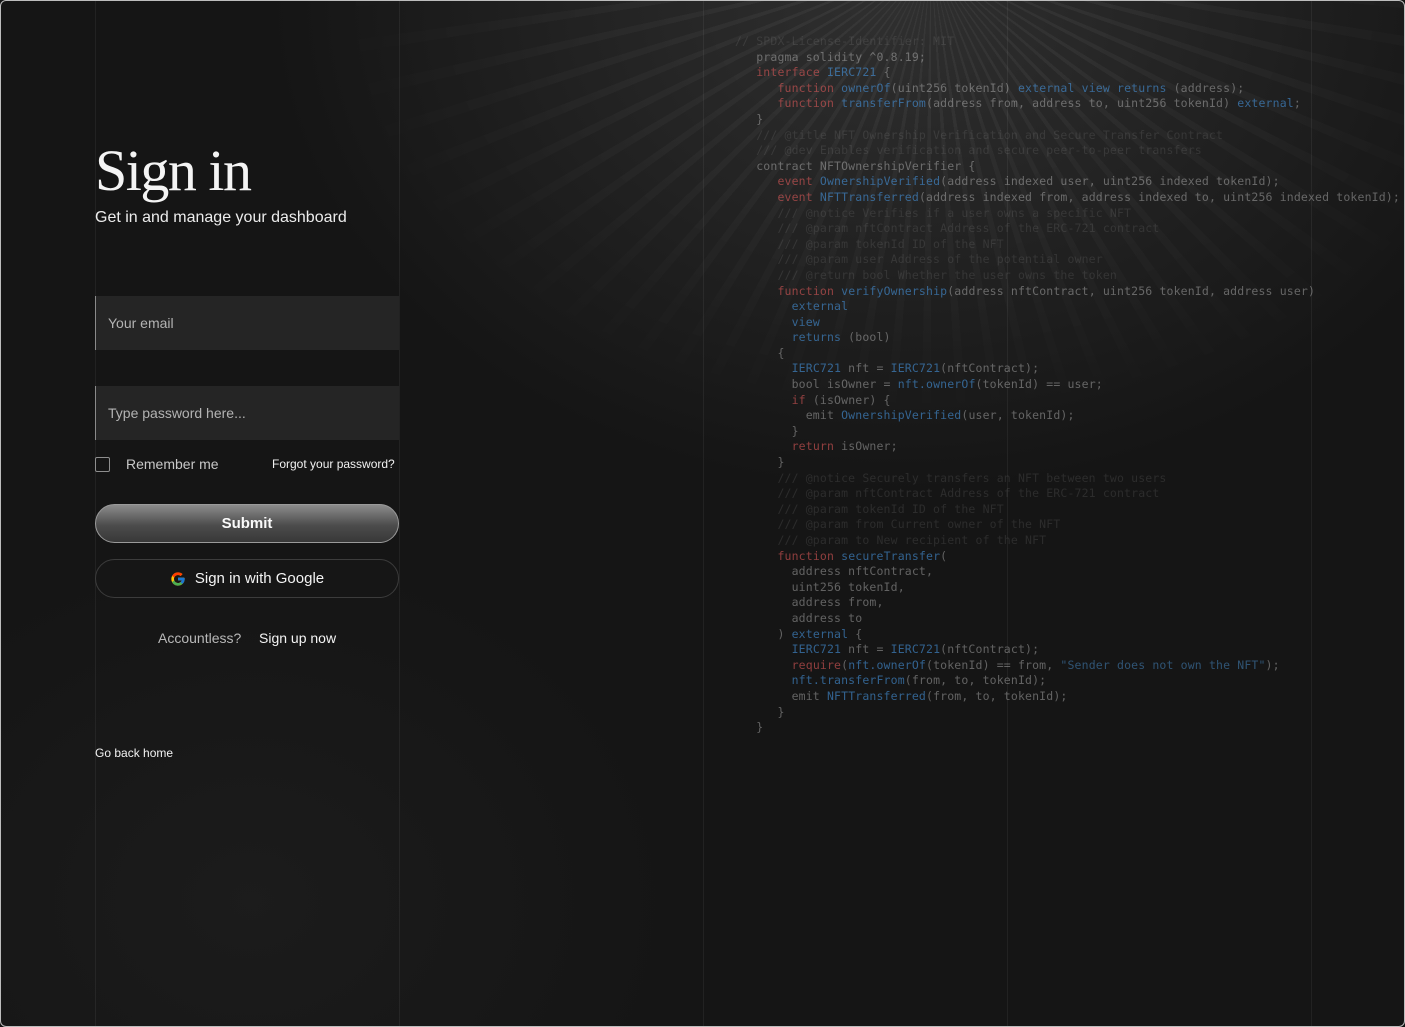 This screenshot has height=1027, width=1405. Describe the element at coordinates (247, 413) in the screenshot. I see `password-input` at that location.